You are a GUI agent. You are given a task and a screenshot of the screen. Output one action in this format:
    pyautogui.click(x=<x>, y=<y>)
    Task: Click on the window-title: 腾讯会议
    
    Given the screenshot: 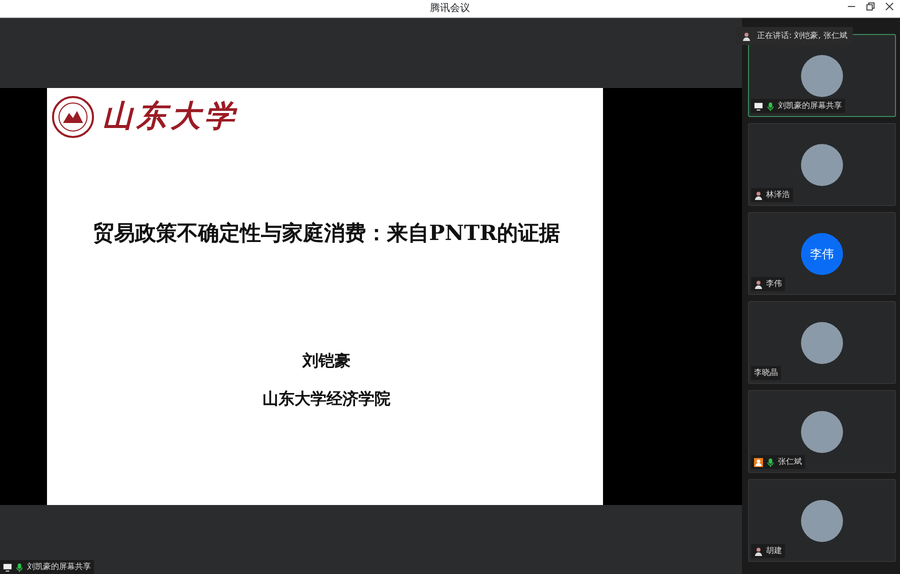 What is the action you would take?
    pyautogui.click(x=450, y=8)
    